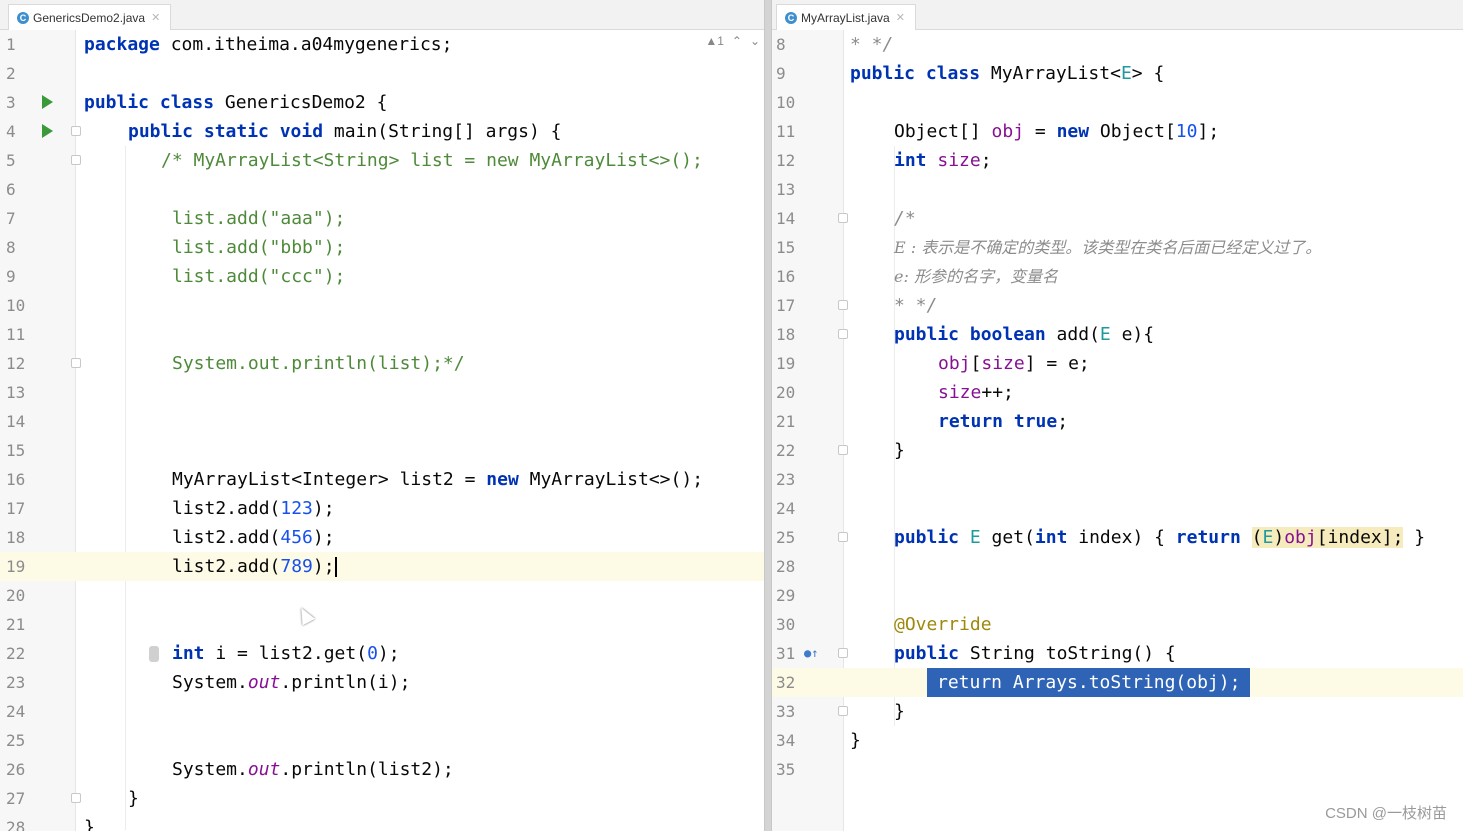 This screenshot has height=831, width=1463. I want to click on code-line: 20, so click(382, 595).